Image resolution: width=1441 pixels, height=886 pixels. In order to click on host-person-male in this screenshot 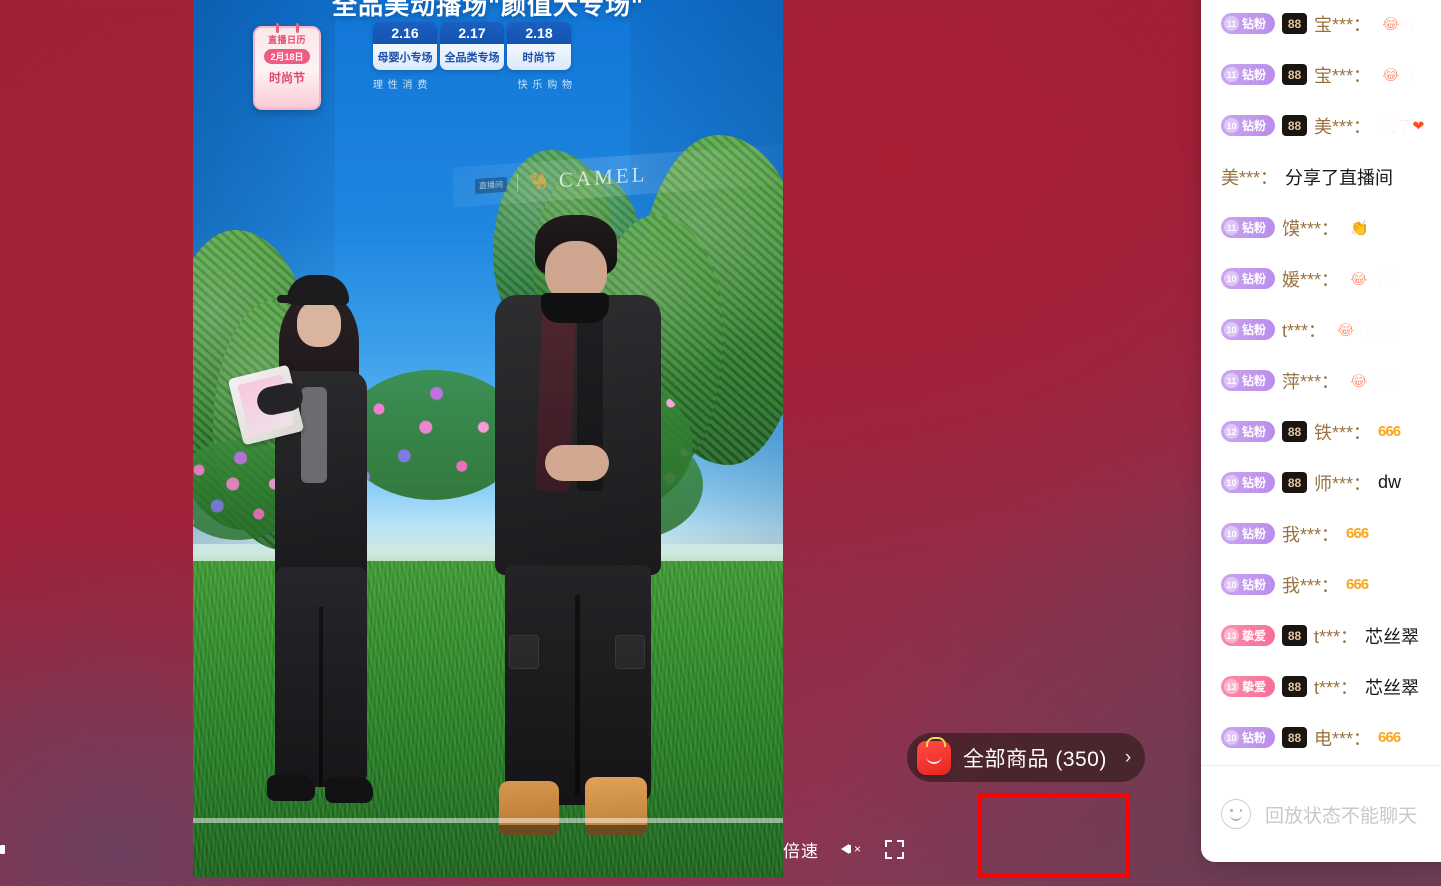, I will do `click(578, 527)`.